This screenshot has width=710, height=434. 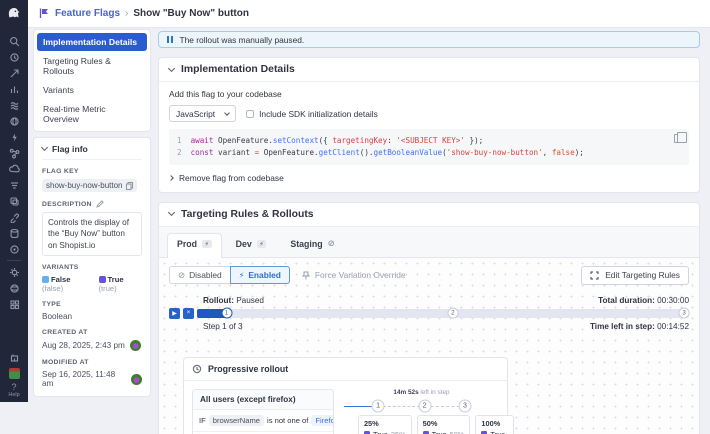 What do you see at coordinates (429, 70) in the screenshot?
I see `implementation-details-header: Implementation Details` at bounding box center [429, 70].